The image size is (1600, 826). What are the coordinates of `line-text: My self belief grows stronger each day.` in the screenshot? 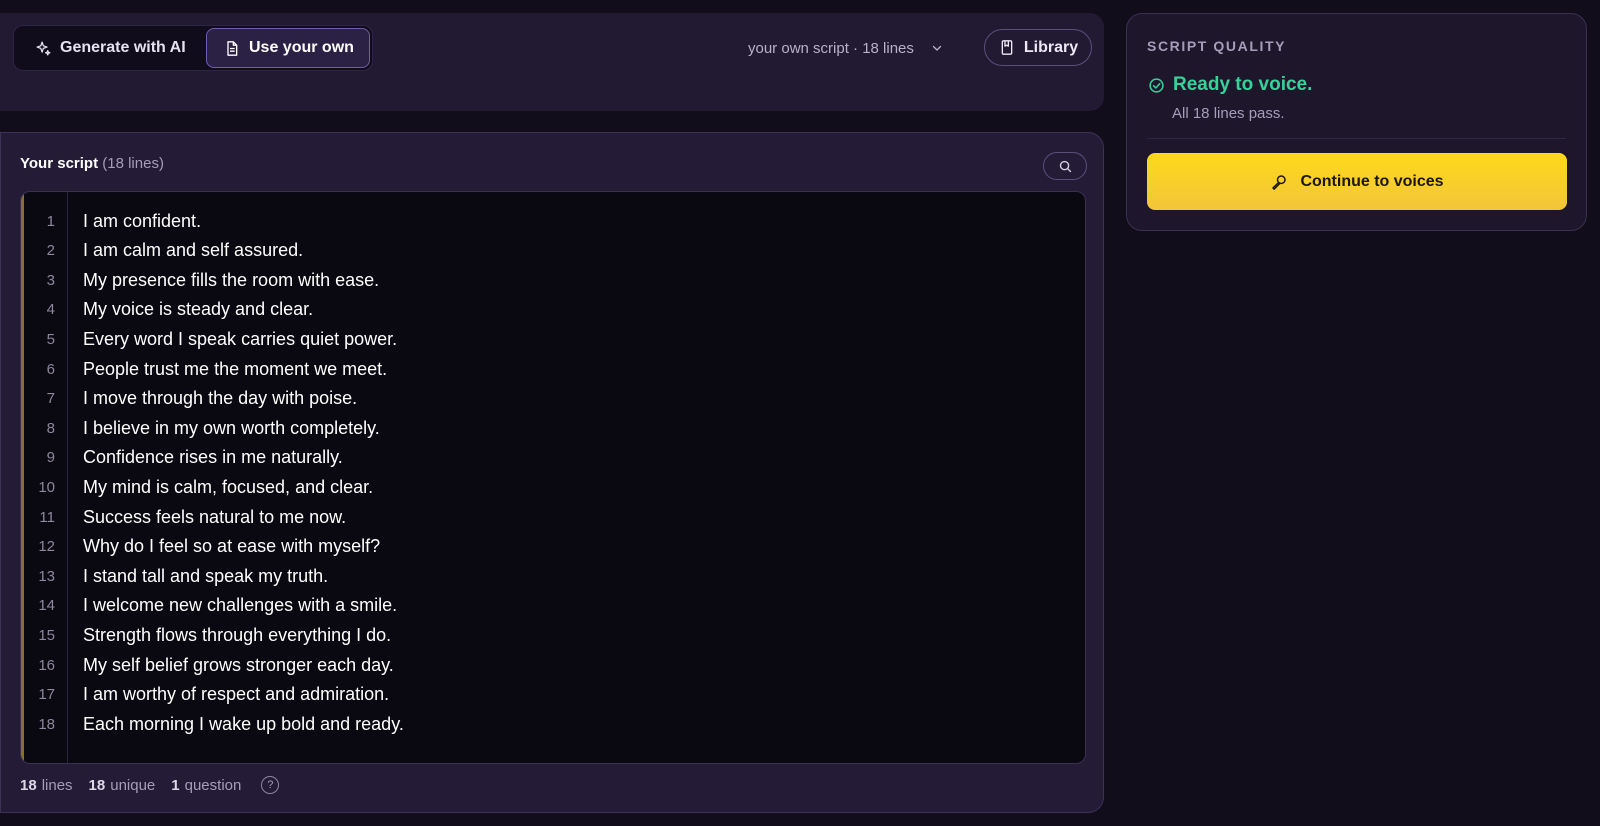 It's located at (238, 665).